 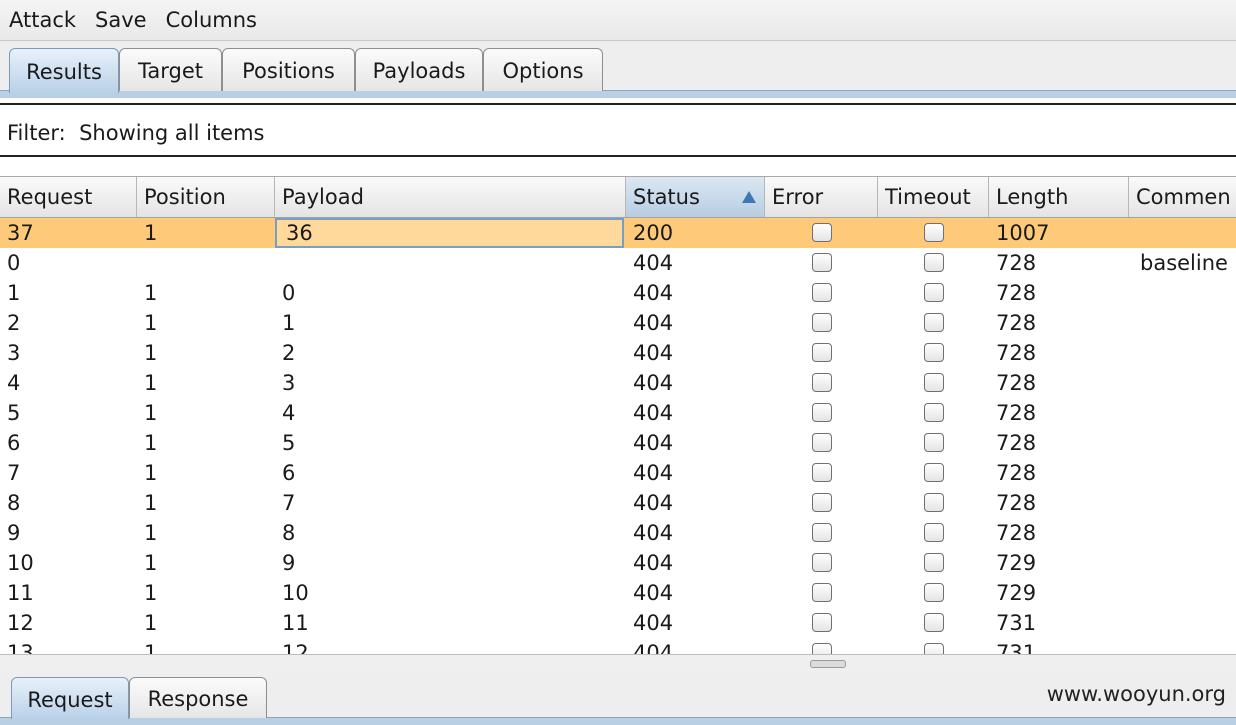 I want to click on cell-comment: baseline, so click(x=1184, y=263).